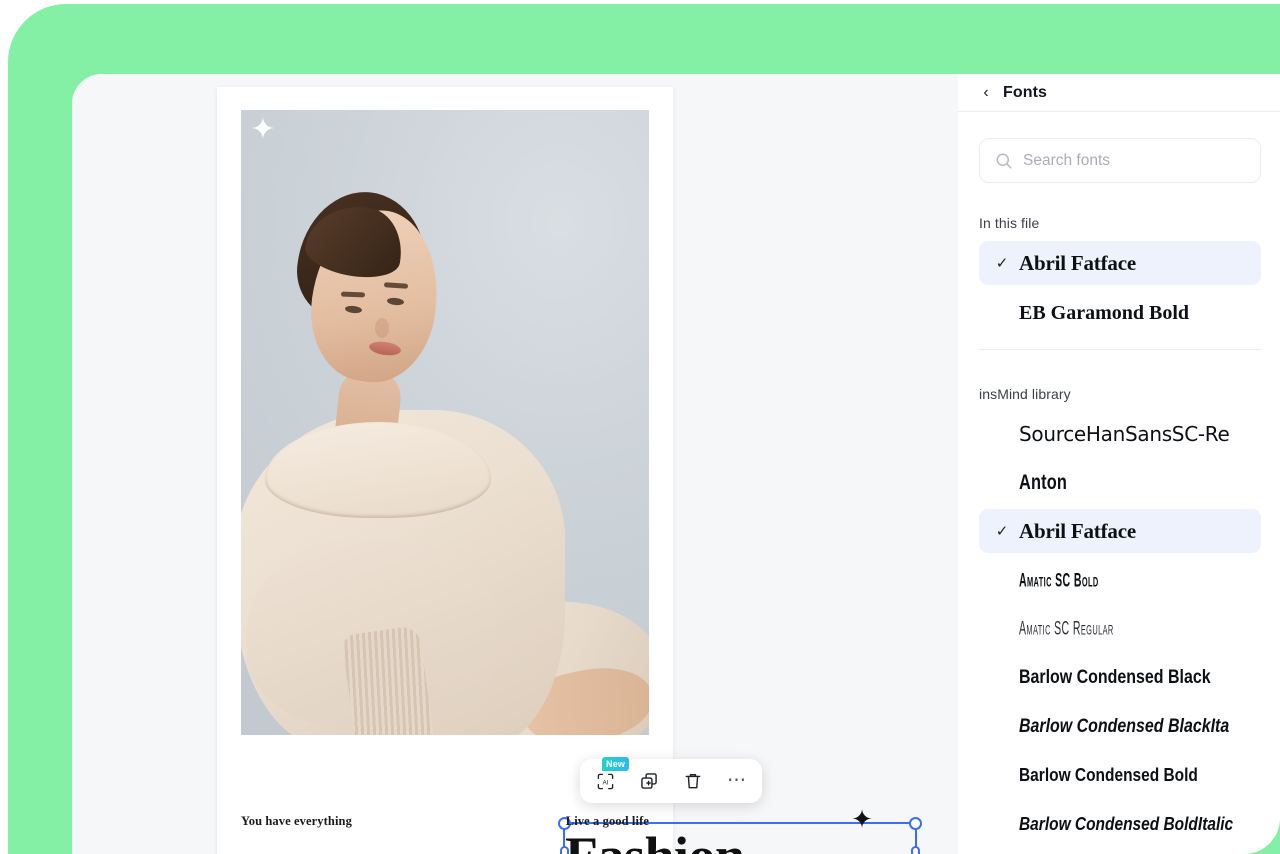  I want to click on search-box, so click(1120, 160).